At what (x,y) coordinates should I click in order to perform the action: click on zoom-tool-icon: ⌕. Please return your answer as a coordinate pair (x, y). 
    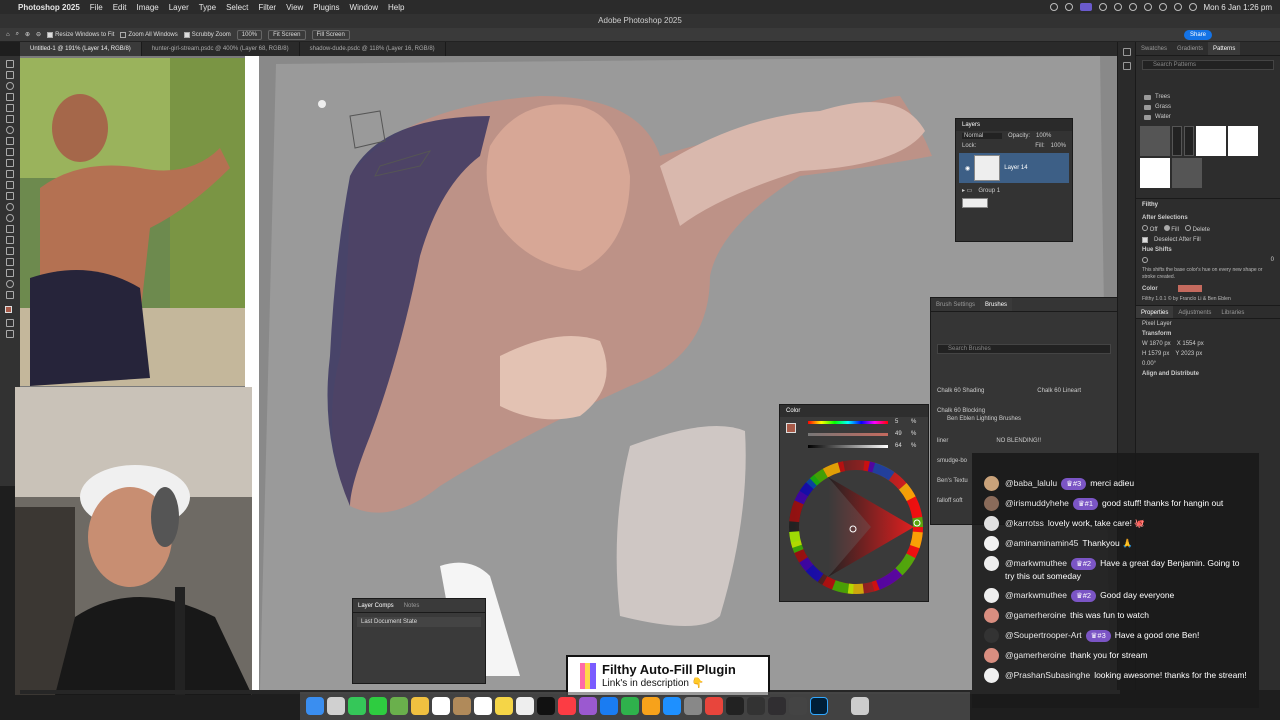
    Looking at the image, I should click on (17, 34).